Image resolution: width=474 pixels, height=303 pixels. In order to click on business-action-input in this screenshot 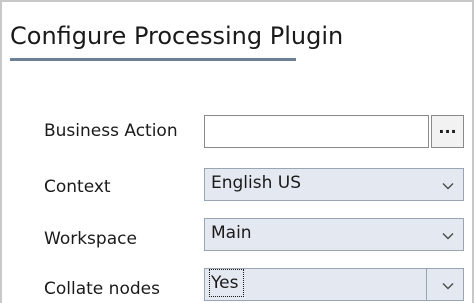, I will do `click(316, 131)`.